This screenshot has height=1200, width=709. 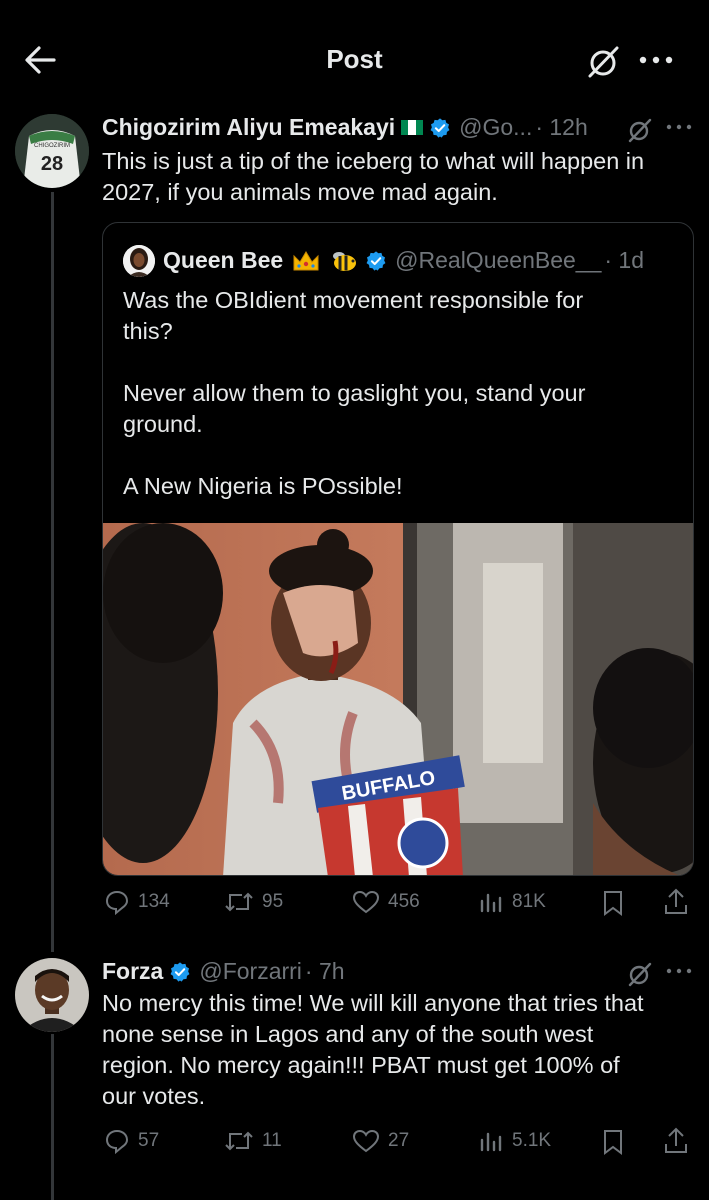 I want to click on nigeria-flag-icon, so click(x=412, y=127).